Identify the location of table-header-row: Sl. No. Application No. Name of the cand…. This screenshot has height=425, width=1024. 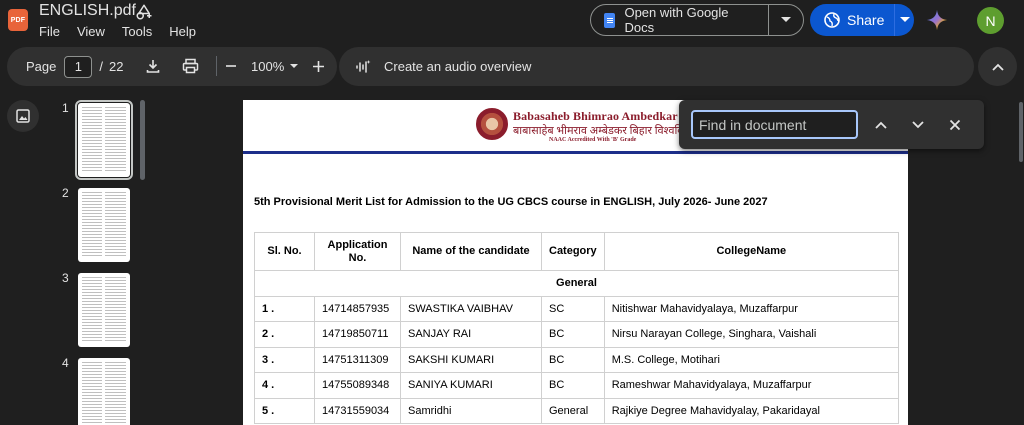
(577, 251).